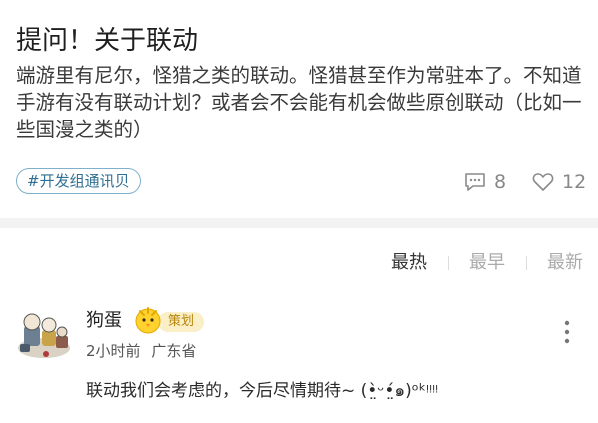  What do you see at coordinates (543, 182) in the screenshot?
I see `heart-icon` at bounding box center [543, 182].